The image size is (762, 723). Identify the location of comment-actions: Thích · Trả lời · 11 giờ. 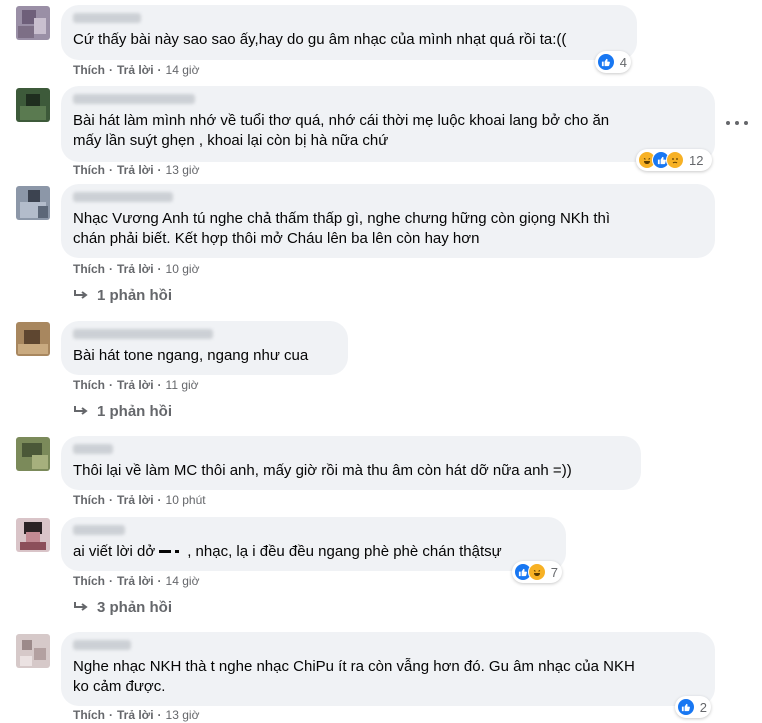
(136, 385).